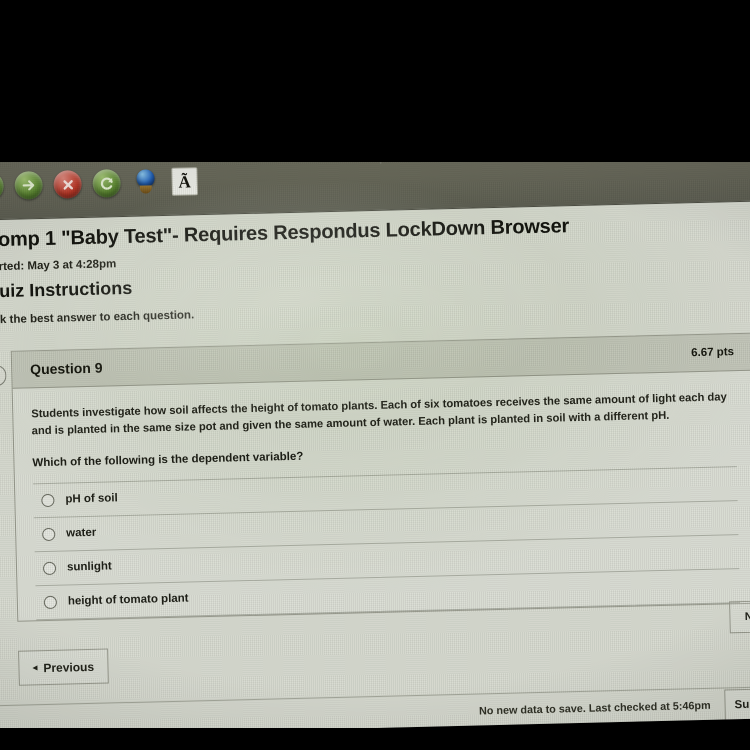 This screenshot has height=750, width=750. Describe the element at coordinates (58, 266) in the screenshot. I see `quiz-started-timestamp: rted: May 3 at 4:28pm` at that location.